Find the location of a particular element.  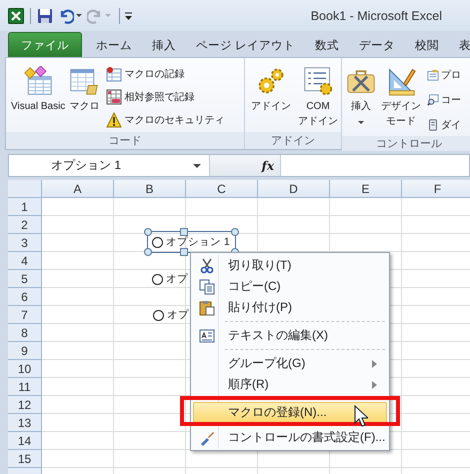

ribbon-tab: 数式 is located at coordinates (327, 44).